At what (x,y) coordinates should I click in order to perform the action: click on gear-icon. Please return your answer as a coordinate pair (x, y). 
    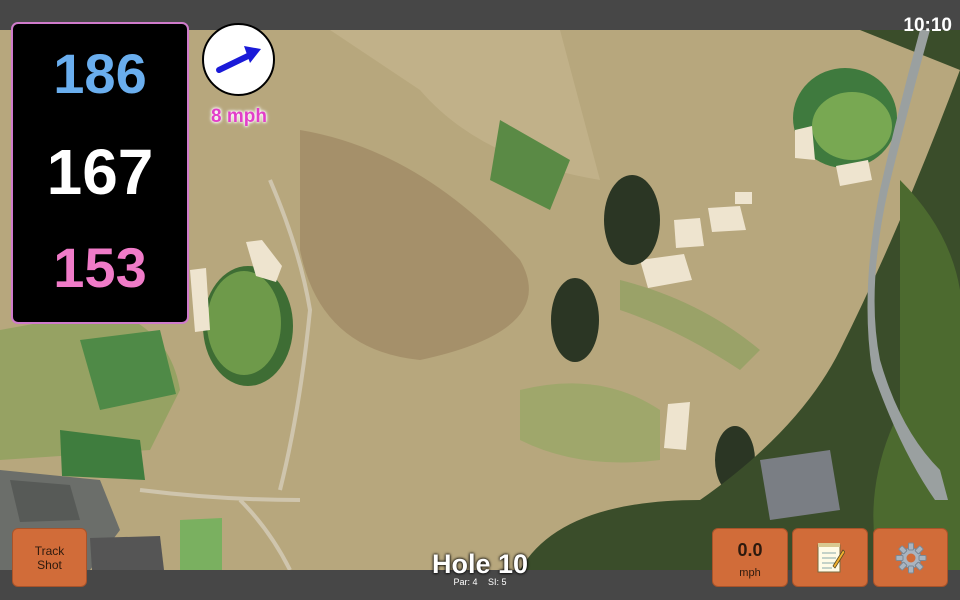
    Looking at the image, I should click on (910, 557).